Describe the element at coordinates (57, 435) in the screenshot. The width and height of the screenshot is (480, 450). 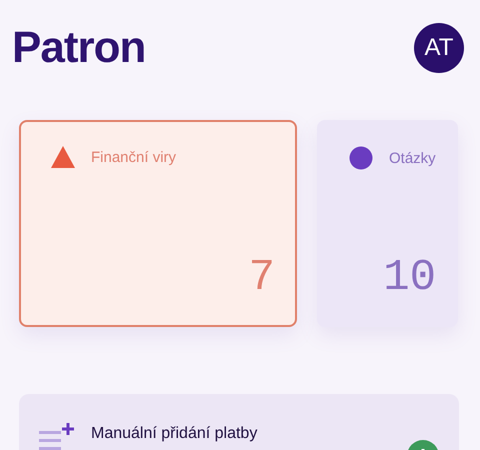
I see `list-add-icon` at that location.